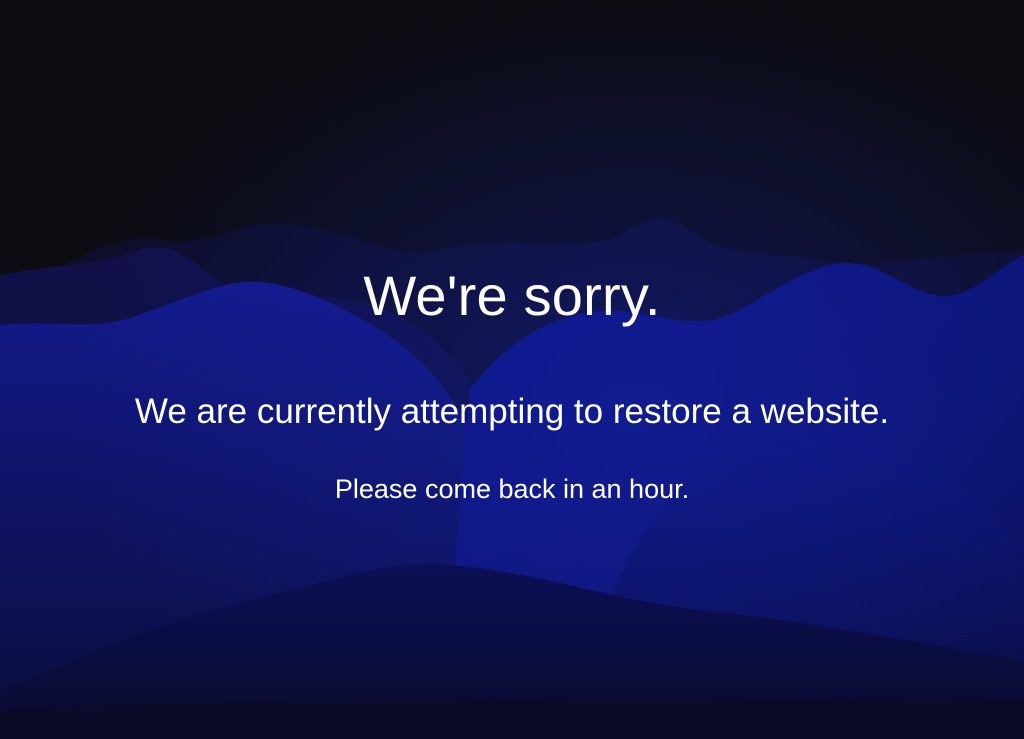  What do you see at coordinates (512, 295) in the screenshot?
I see `page-title: We're sorry.` at bounding box center [512, 295].